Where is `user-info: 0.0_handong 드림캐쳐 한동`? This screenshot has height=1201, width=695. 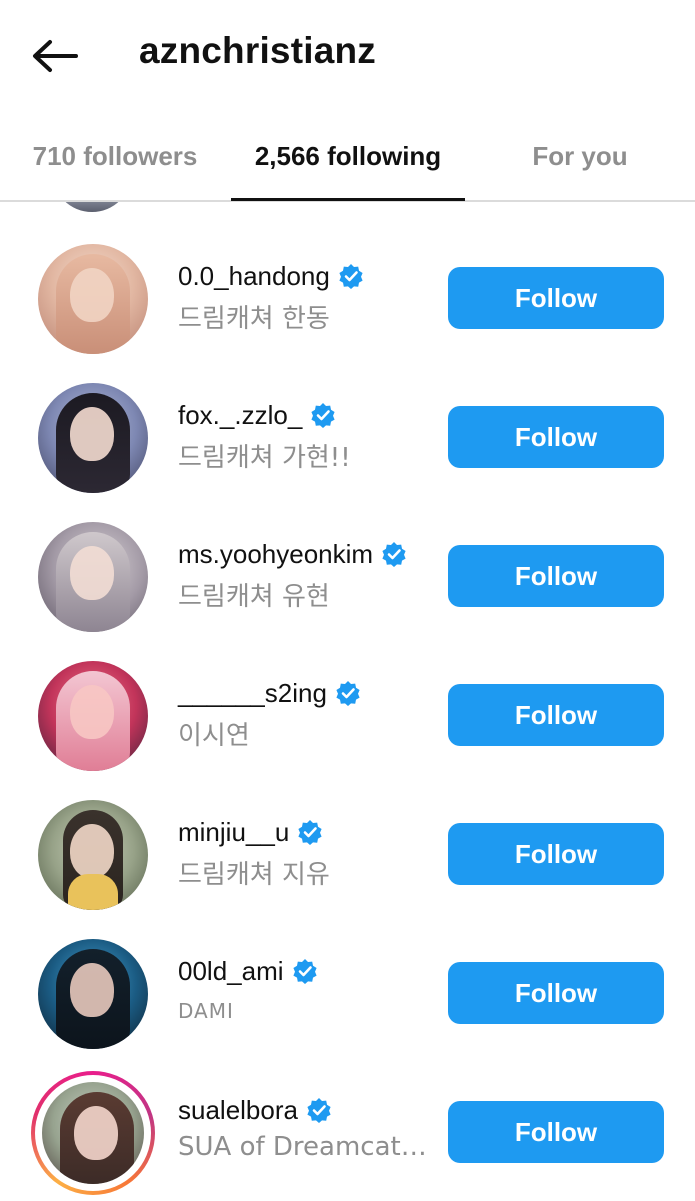
user-info: 0.0_handong 드림캐쳐 한동 is located at coordinates (308, 296).